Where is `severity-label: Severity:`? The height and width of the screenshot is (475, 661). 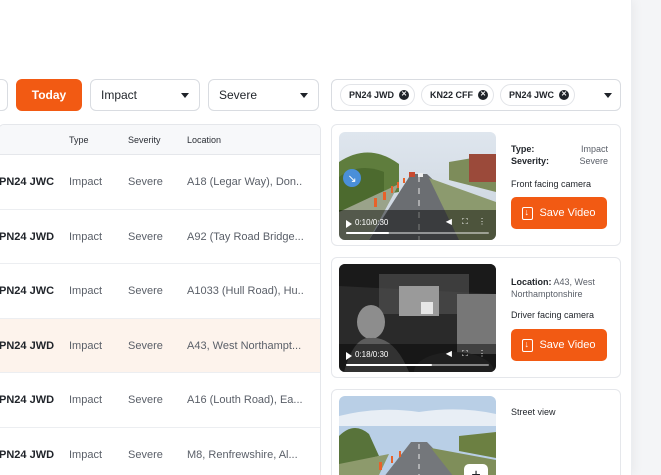
severity-label: Severity: is located at coordinates (530, 161).